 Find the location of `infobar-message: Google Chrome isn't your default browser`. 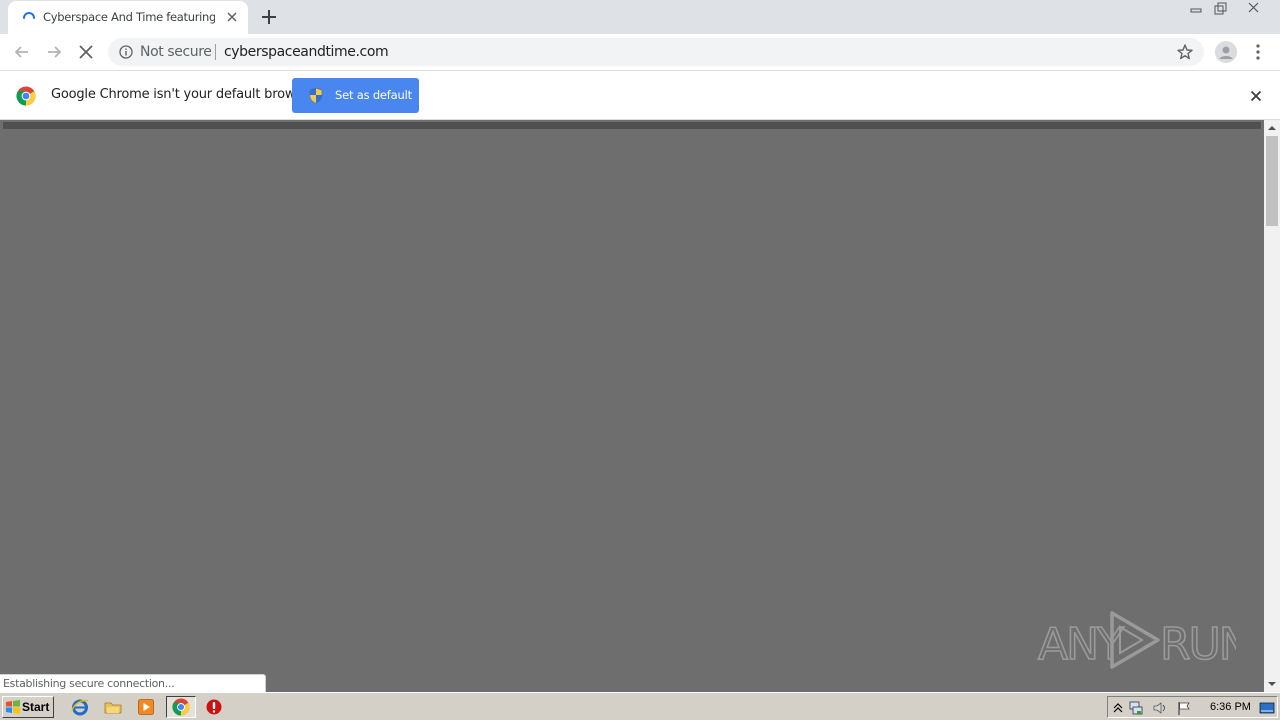

infobar-message: Google Chrome isn't your default browser is located at coordinates (183, 94).